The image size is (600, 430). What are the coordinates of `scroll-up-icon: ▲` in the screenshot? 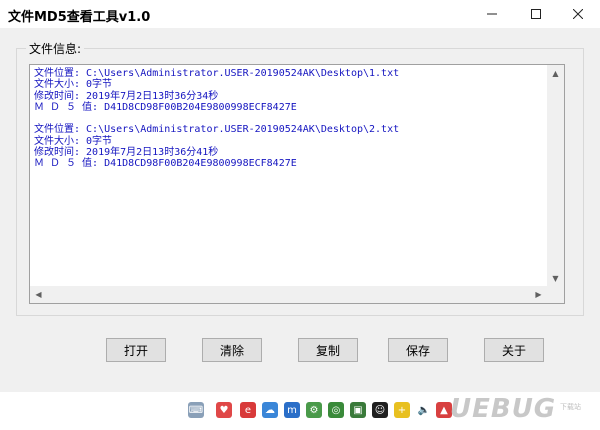 It's located at (555, 73).